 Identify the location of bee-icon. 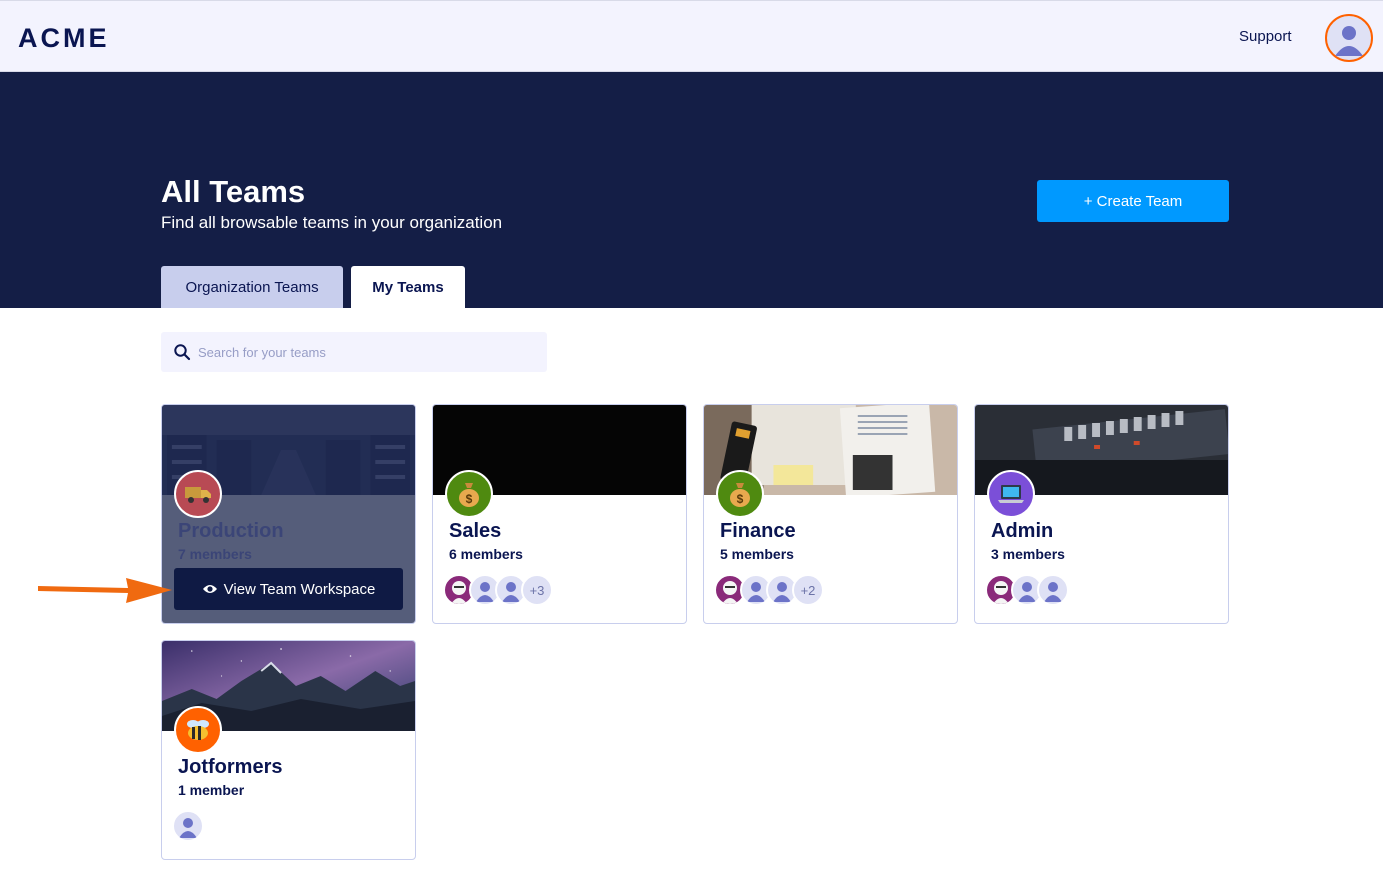
(198, 730).